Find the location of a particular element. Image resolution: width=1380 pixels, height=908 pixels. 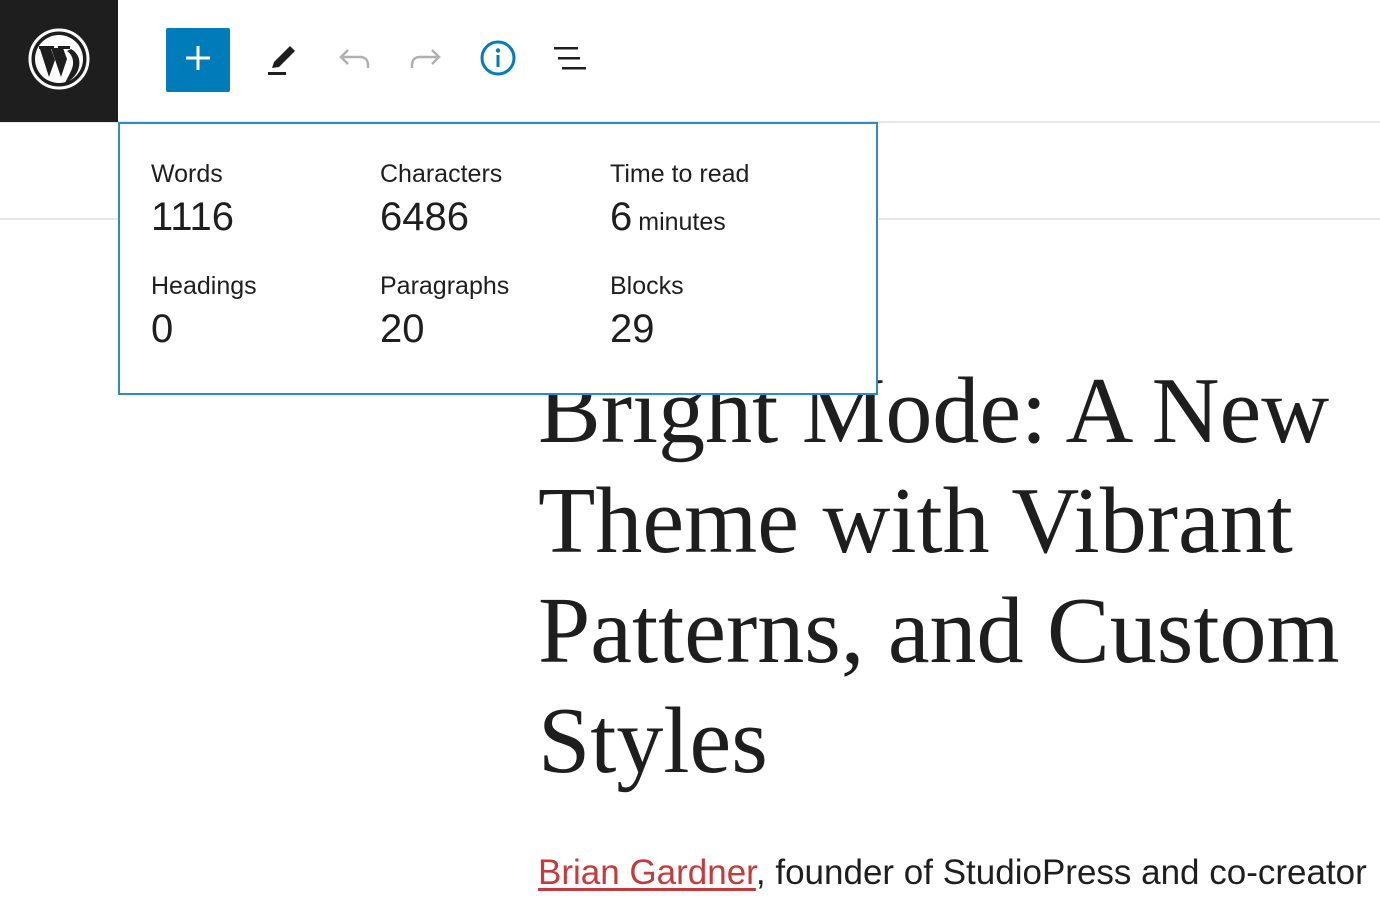

stat-label-characters: Characters is located at coordinates (441, 174).